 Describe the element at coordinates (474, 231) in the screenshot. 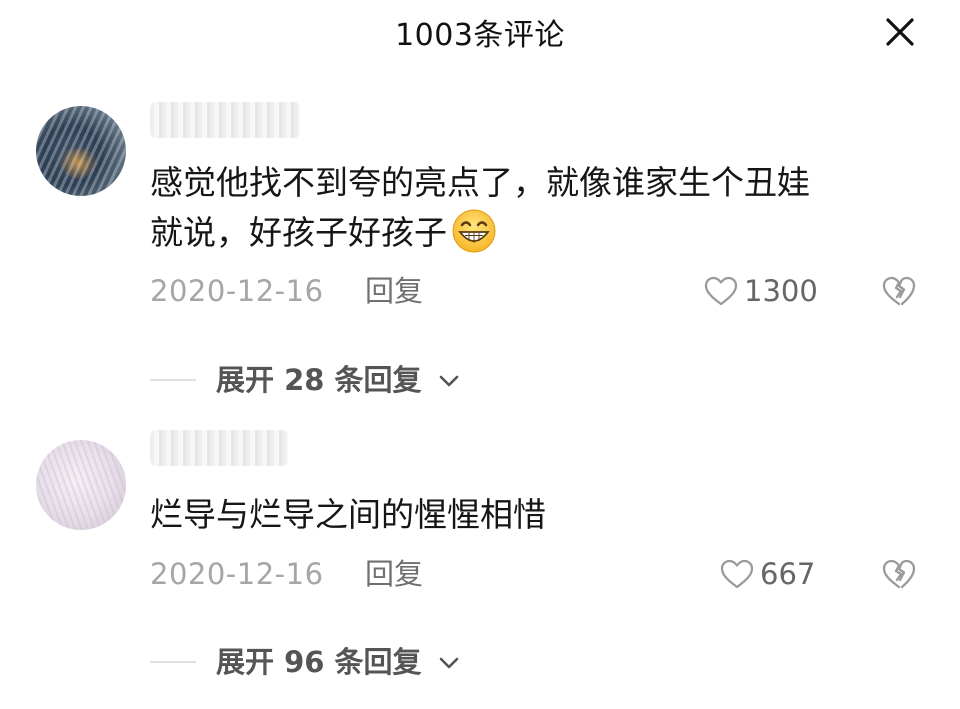

I see `grinning-face-emoji-icon` at that location.